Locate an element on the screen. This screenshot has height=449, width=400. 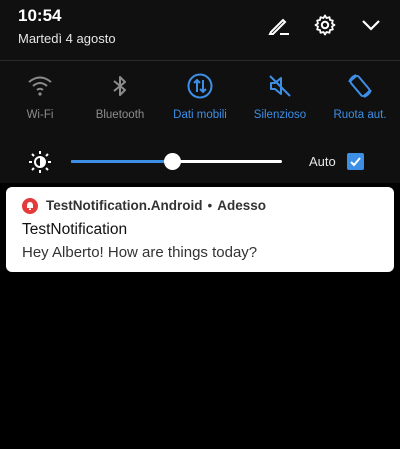
tile-label: Silenzioso is located at coordinates (280, 115).